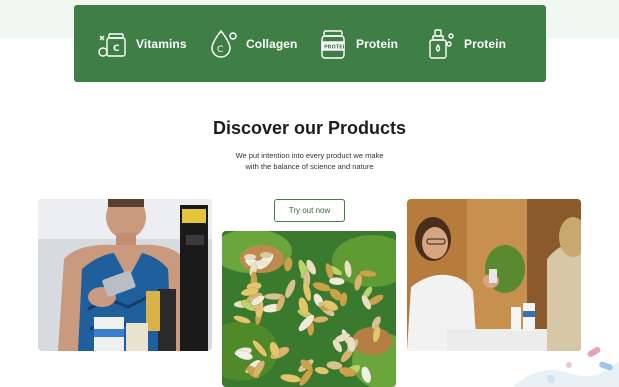 The image size is (619, 387). I want to click on dropper-bottle-icon, so click(441, 44).